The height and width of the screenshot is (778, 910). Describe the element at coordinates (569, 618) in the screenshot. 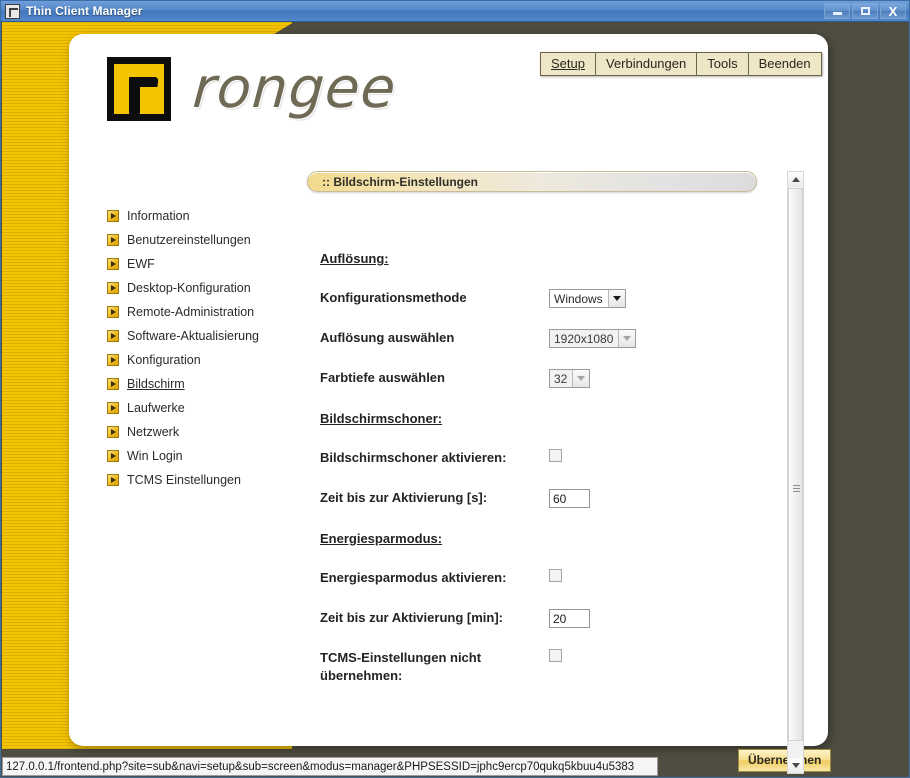

I see `powersave-timeout-input` at that location.